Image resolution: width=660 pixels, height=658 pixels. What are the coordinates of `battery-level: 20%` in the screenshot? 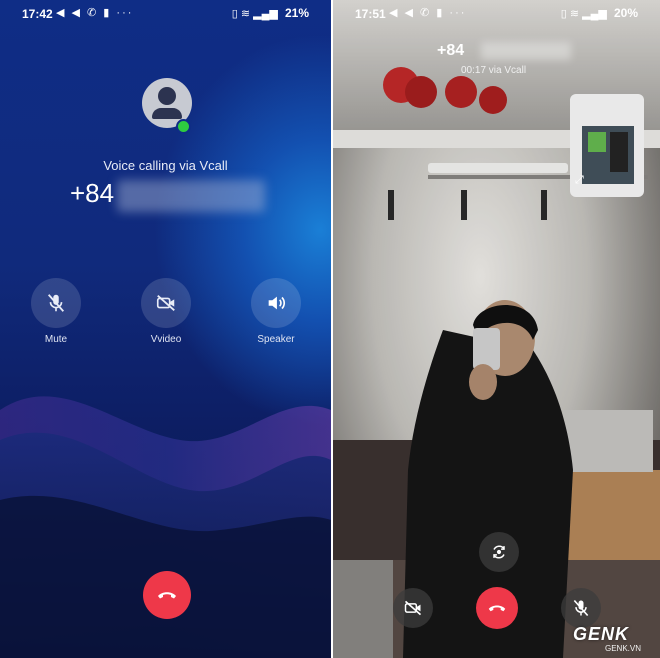 It's located at (625, 13).